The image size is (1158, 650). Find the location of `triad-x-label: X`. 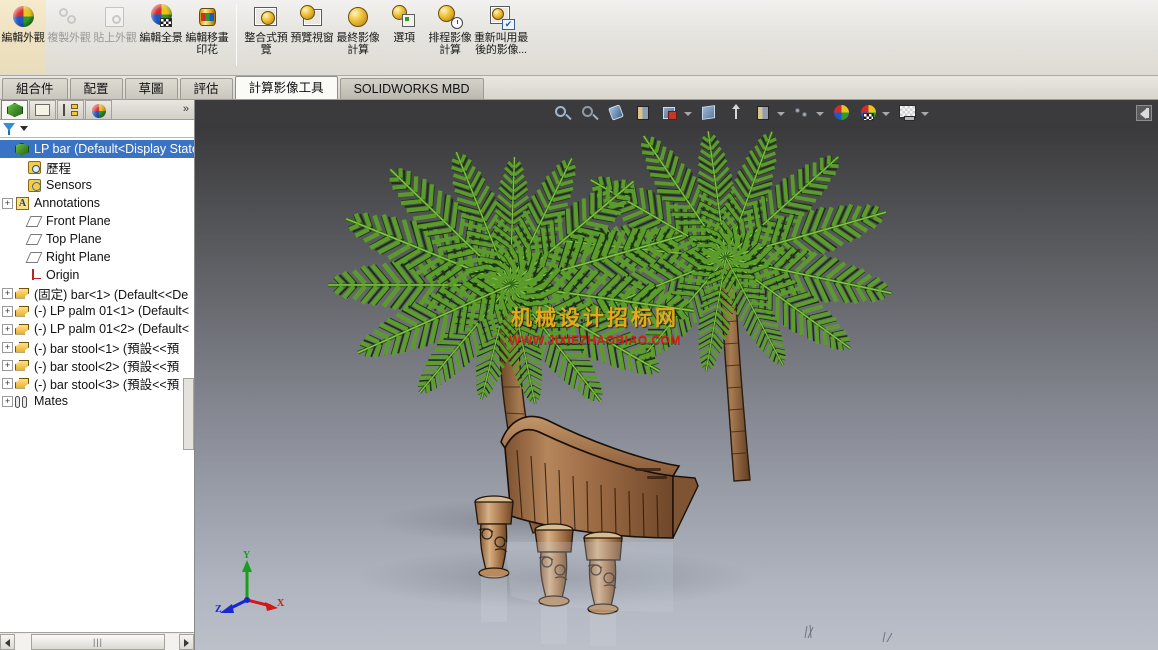

triad-x-label: X is located at coordinates (281, 603).